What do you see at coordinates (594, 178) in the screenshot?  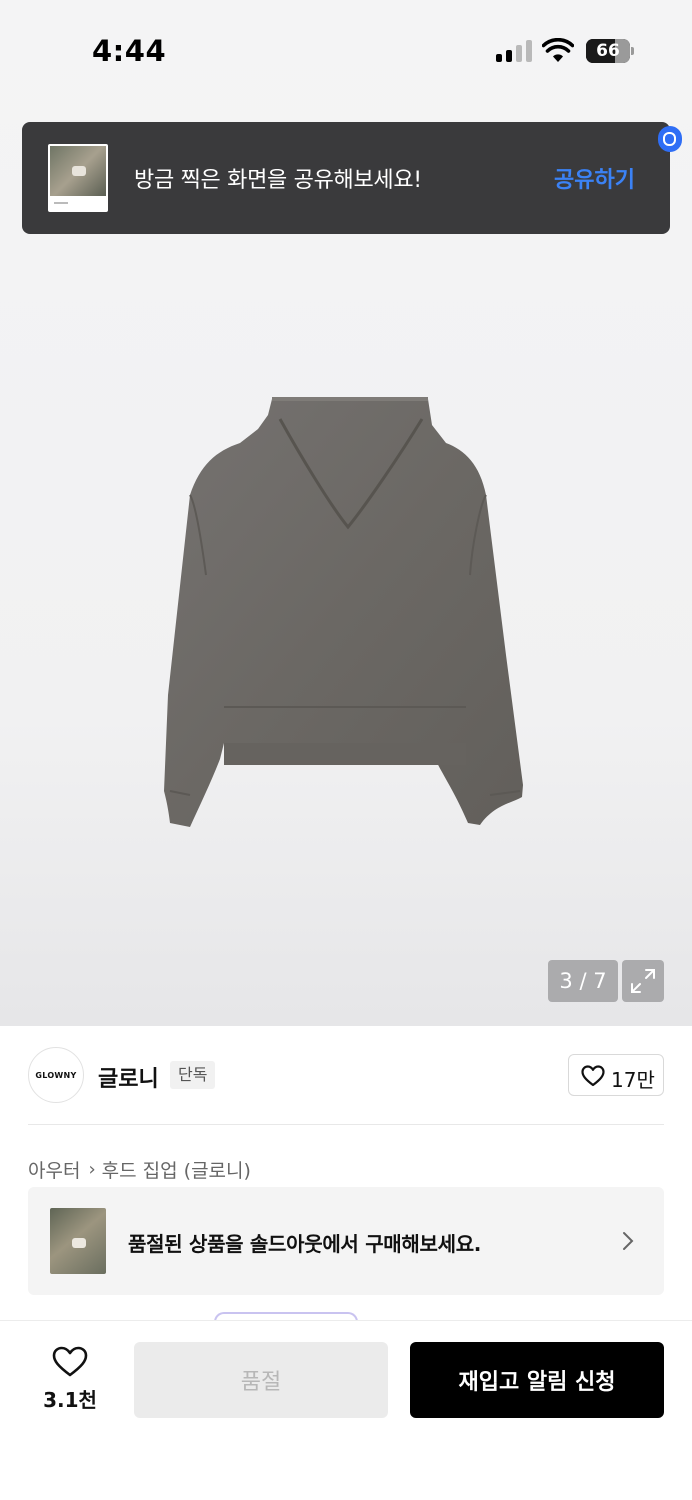 I see `share-button: 공유하기` at bounding box center [594, 178].